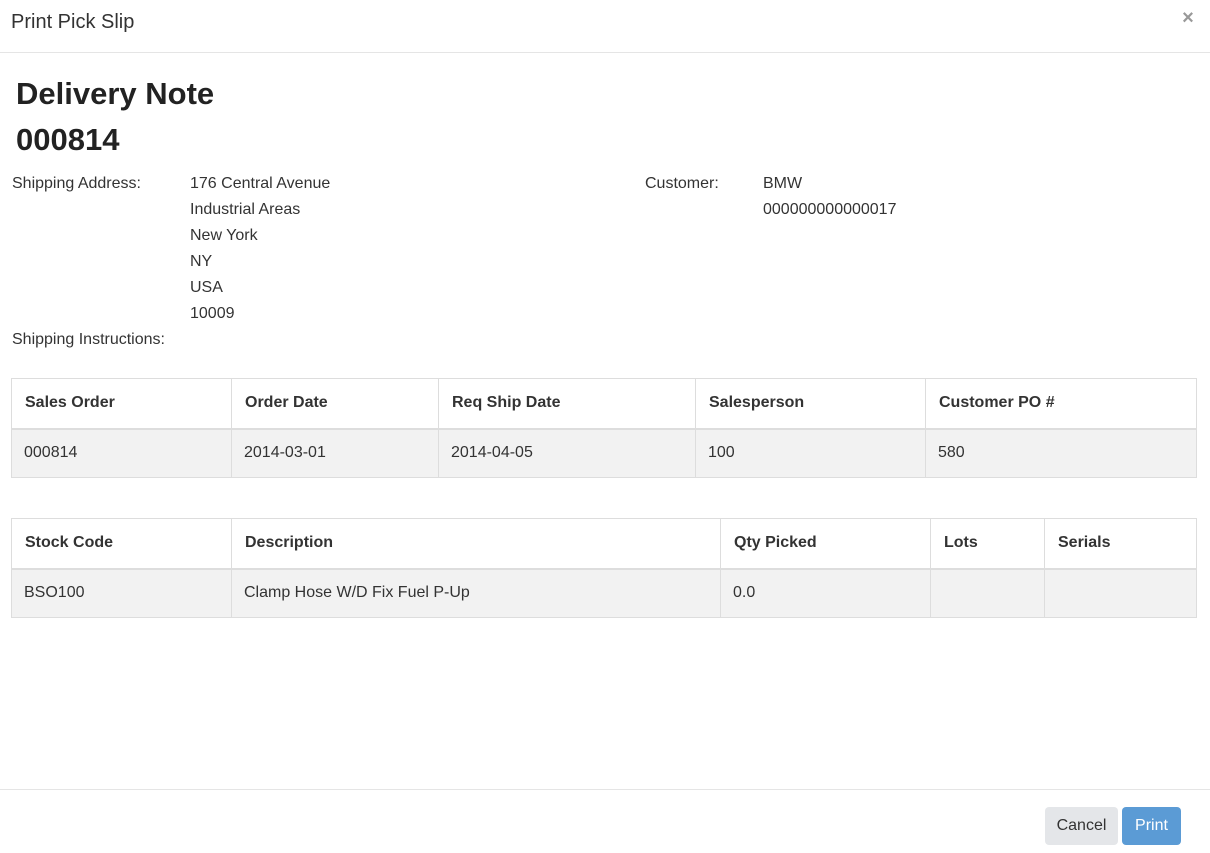 The height and width of the screenshot is (853, 1210). I want to click on address-line: 176 Central Avenue, so click(260, 183).